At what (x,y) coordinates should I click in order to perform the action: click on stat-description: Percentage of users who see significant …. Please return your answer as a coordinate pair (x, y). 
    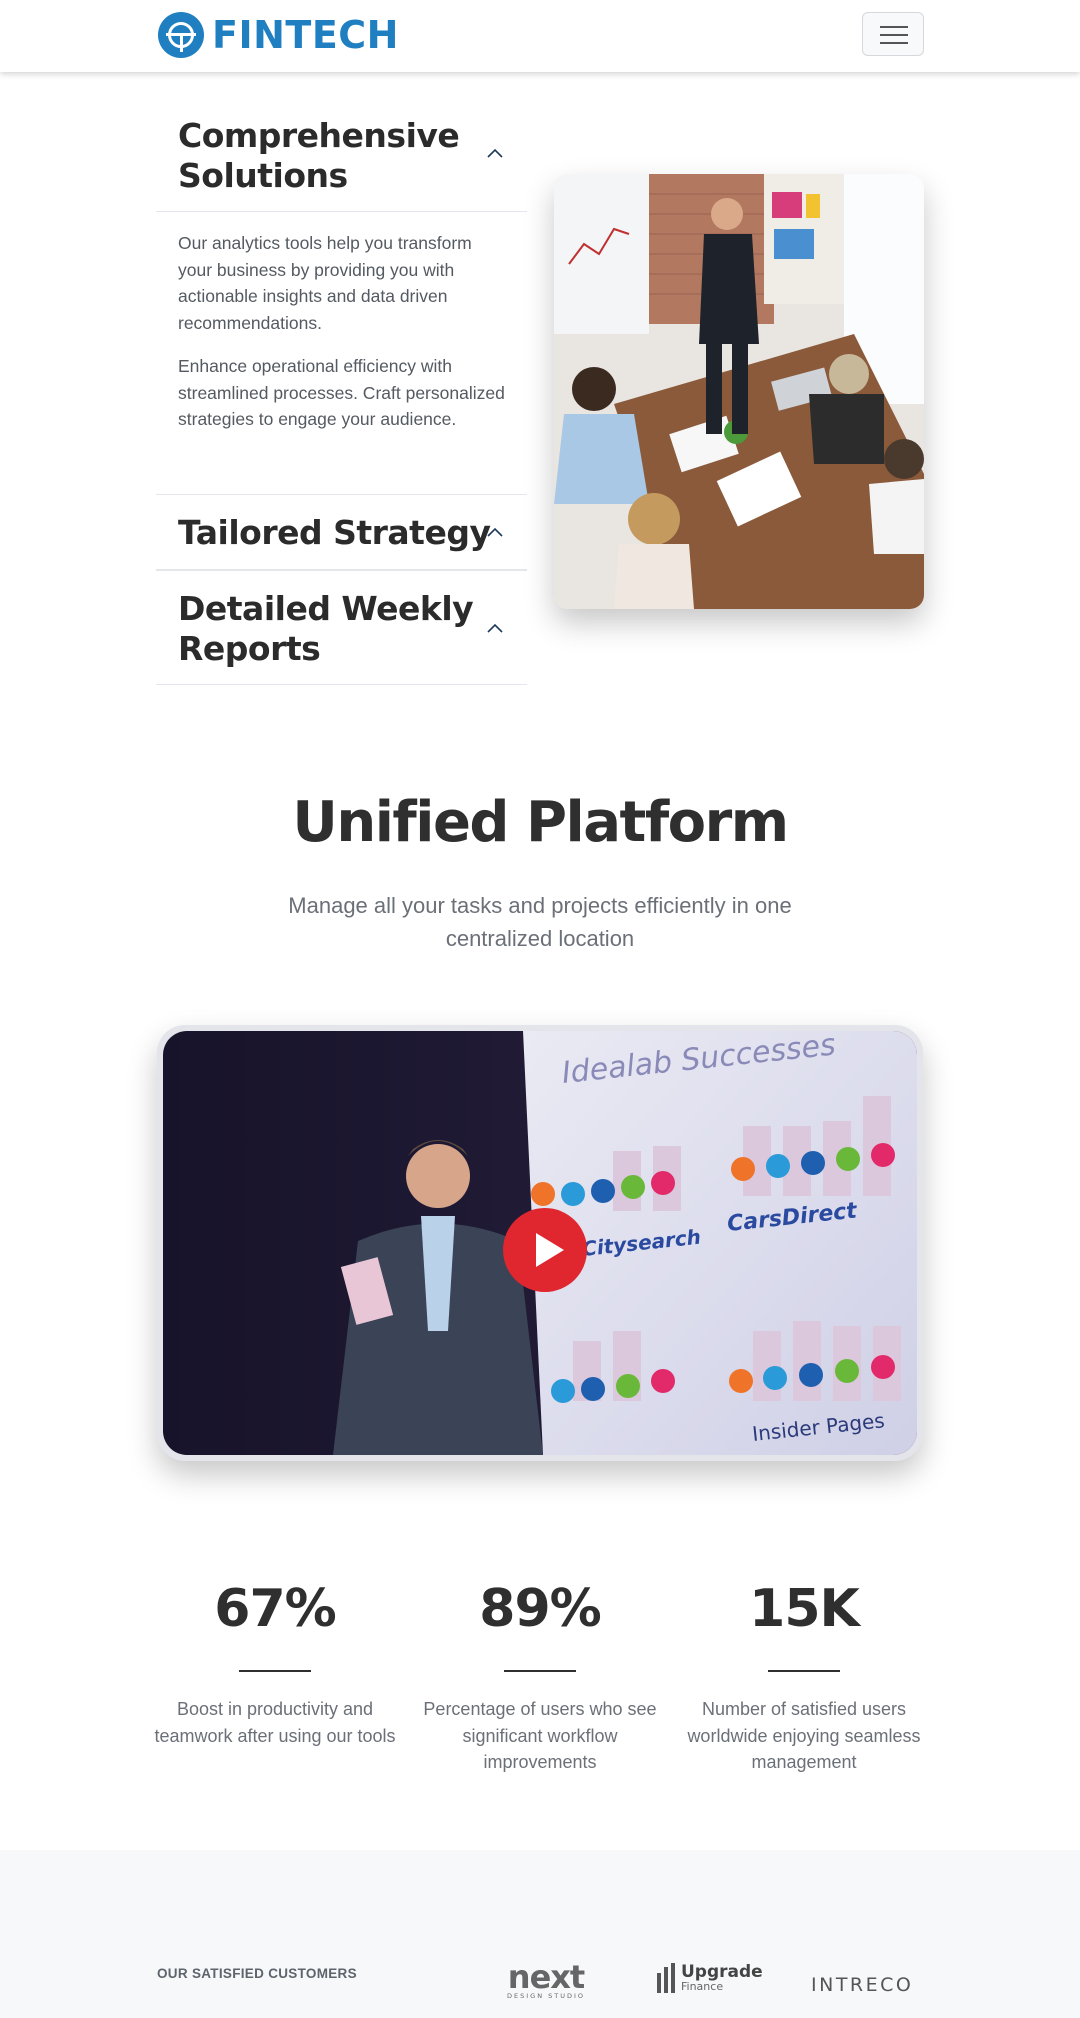
    Looking at the image, I should click on (540, 1735).